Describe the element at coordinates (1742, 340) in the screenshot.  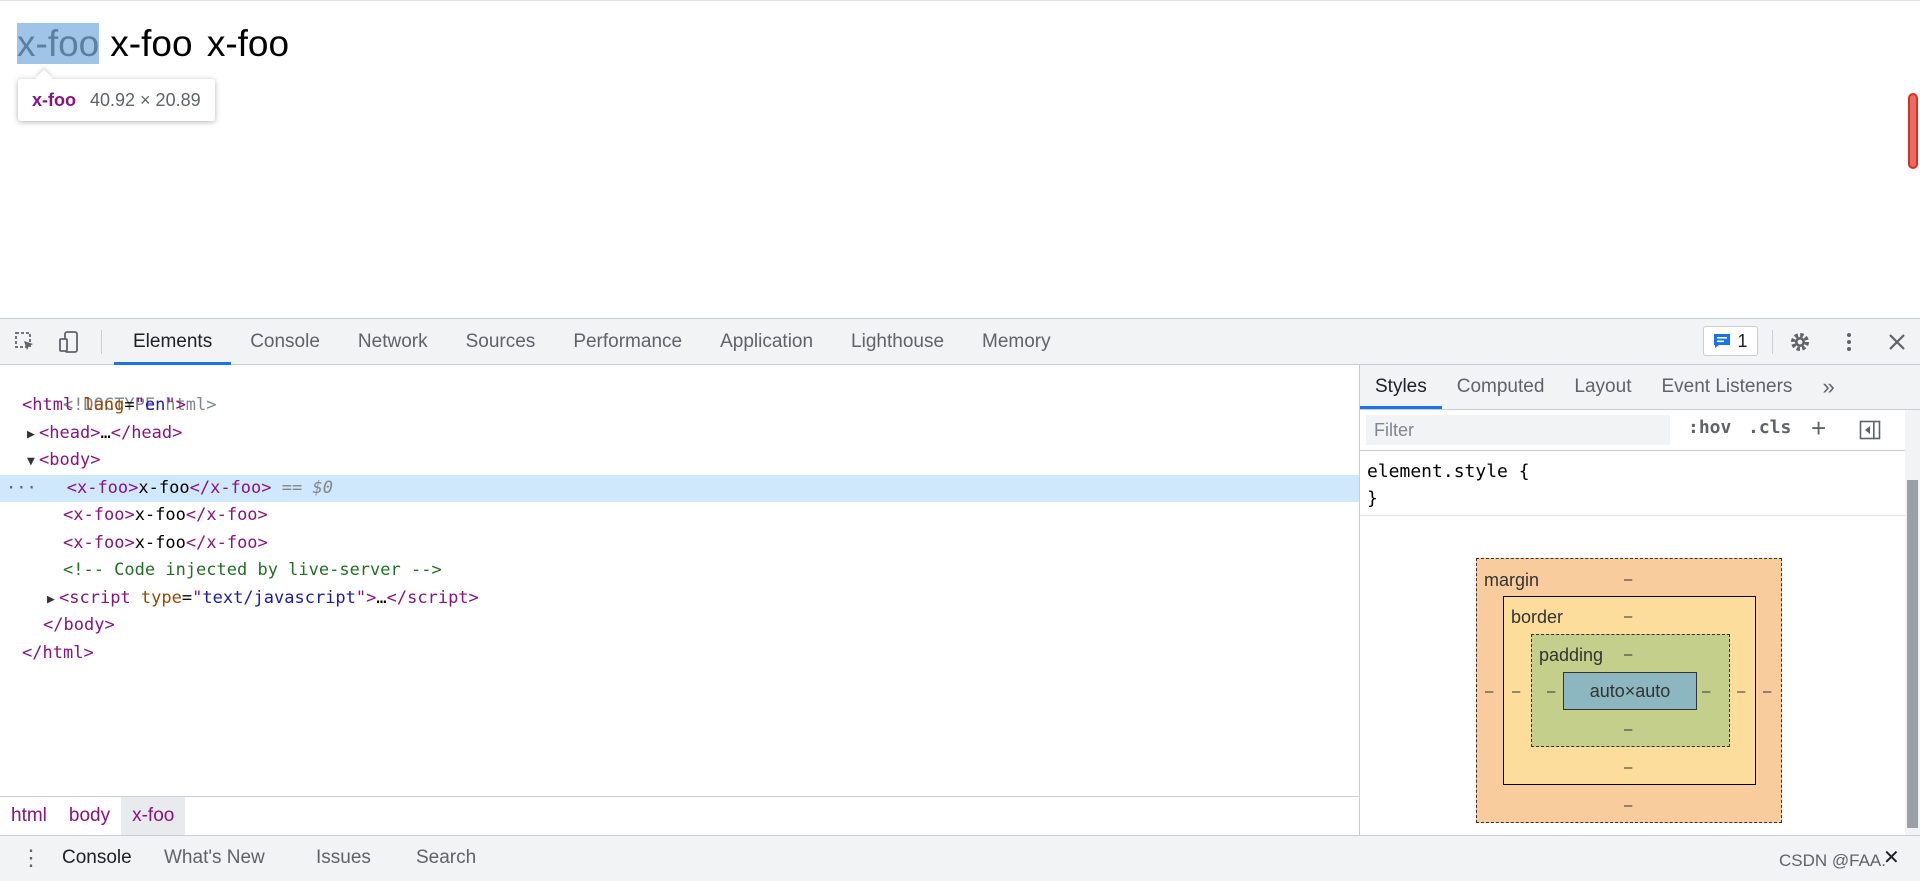
I see `issues-count: 1` at that location.